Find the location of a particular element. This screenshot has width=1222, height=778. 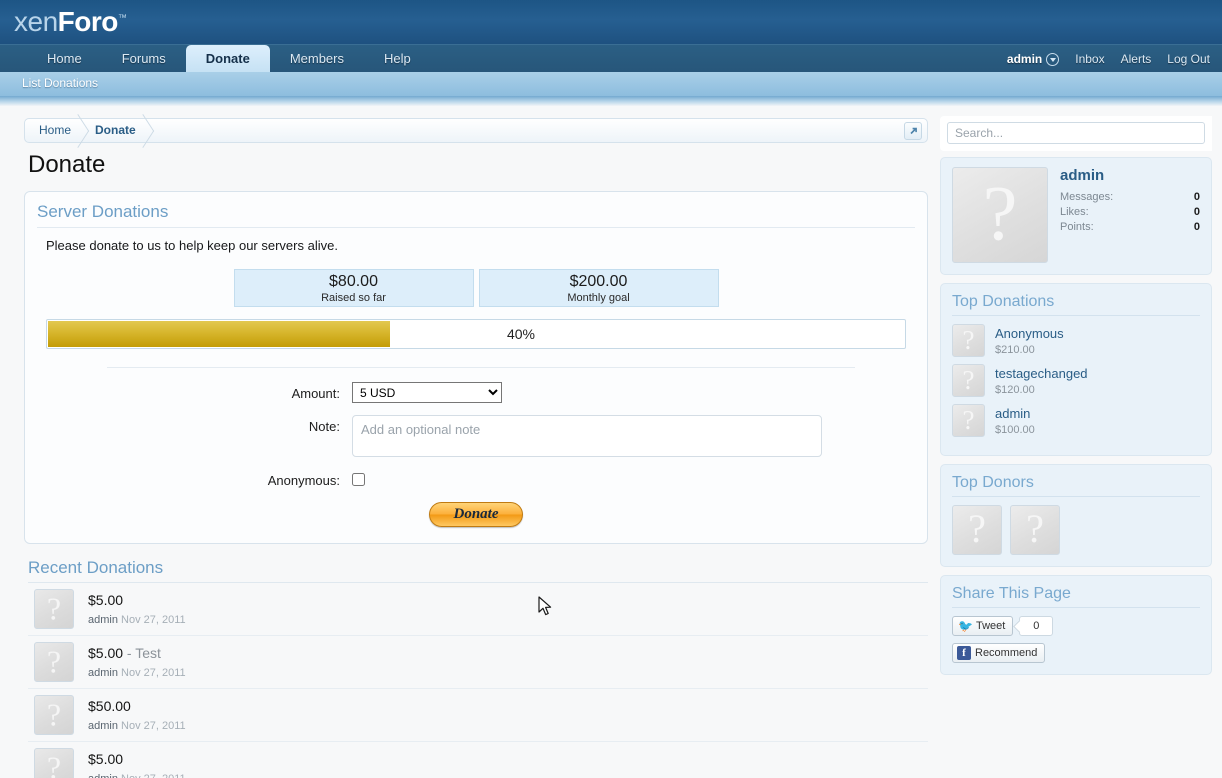

chevron-down-icon is located at coordinates (1053, 59).